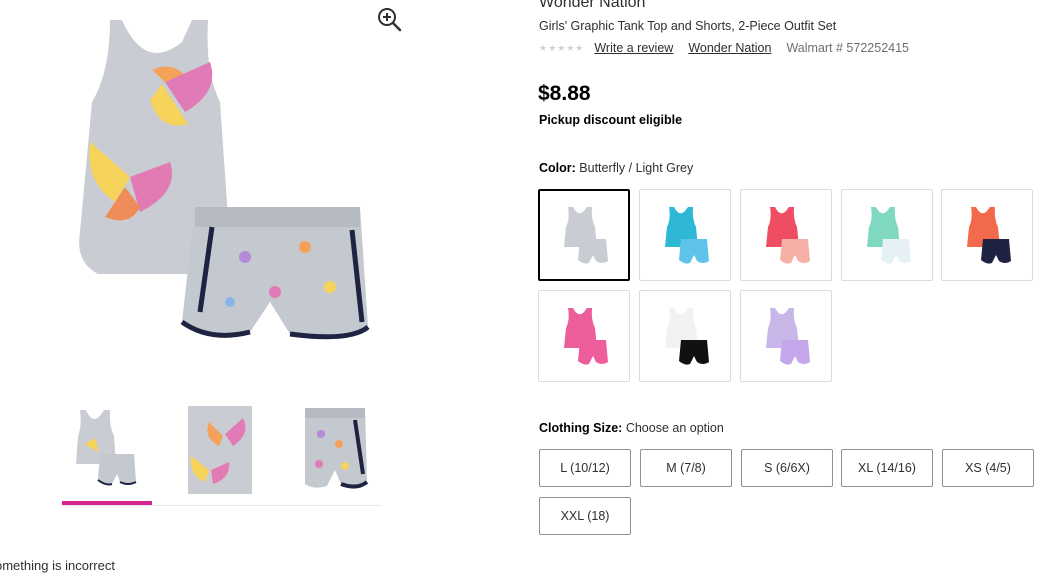 Image resolution: width=1037 pixels, height=573 pixels. I want to click on pickup-discount-label: Pickup discount eligible, so click(611, 120).